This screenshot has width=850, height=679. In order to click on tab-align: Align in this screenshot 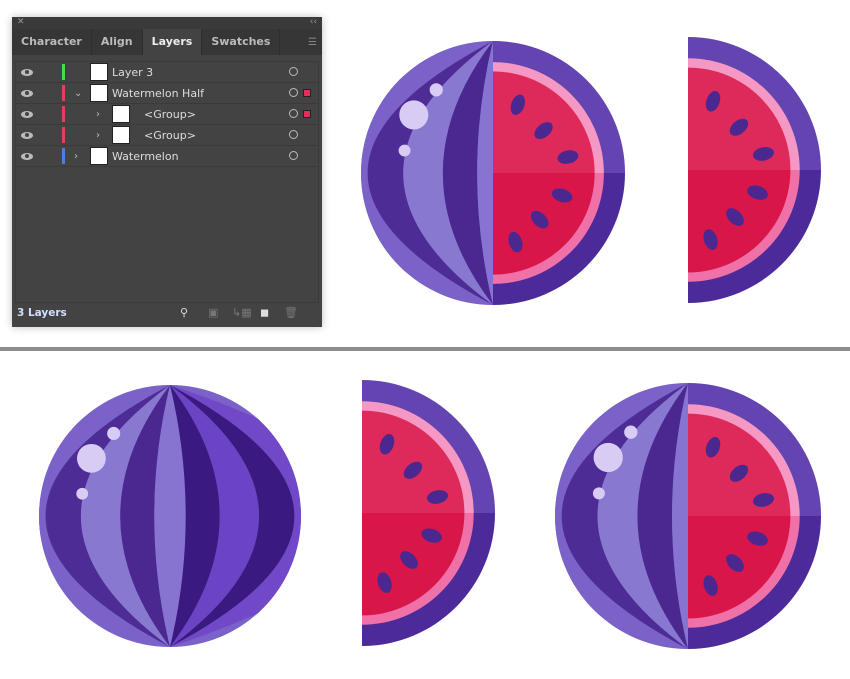, I will do `click(117, 42)`.